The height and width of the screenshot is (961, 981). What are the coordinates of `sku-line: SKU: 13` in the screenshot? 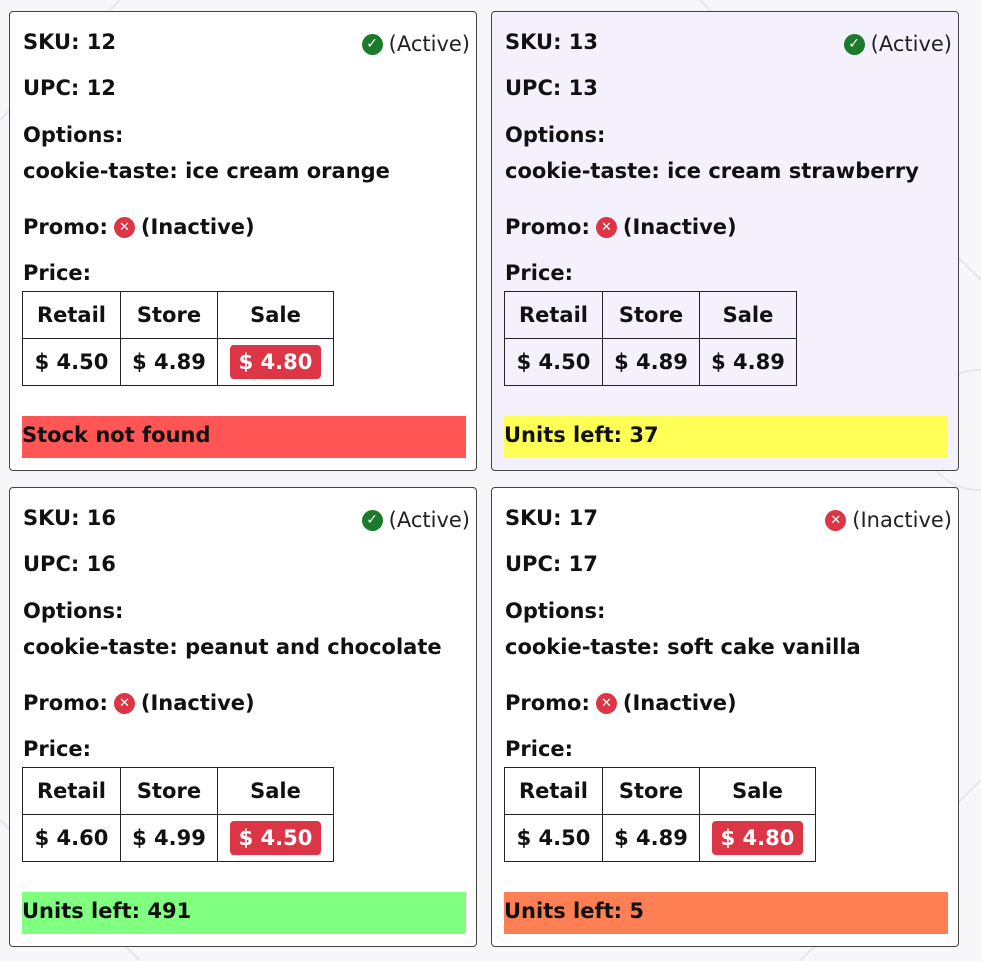 It's located at (551, 42).